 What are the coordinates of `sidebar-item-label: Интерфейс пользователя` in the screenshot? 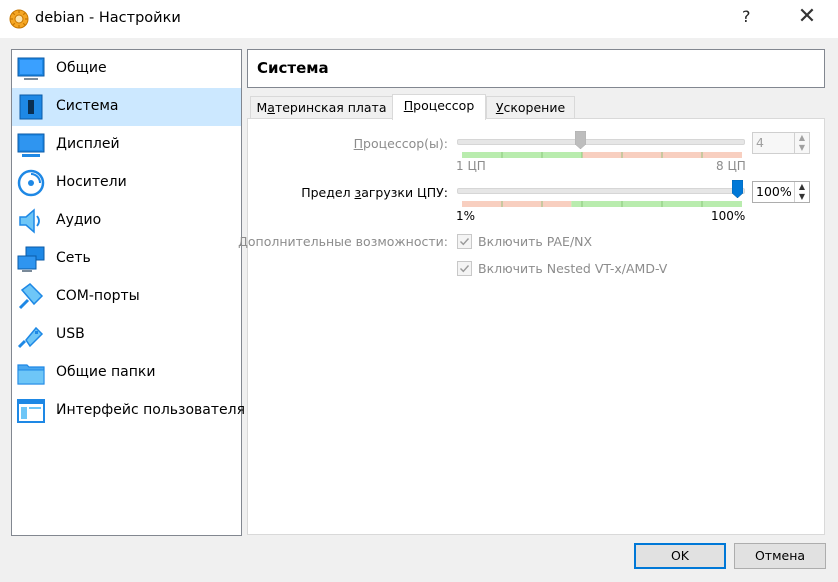 It's located at (151, 410).